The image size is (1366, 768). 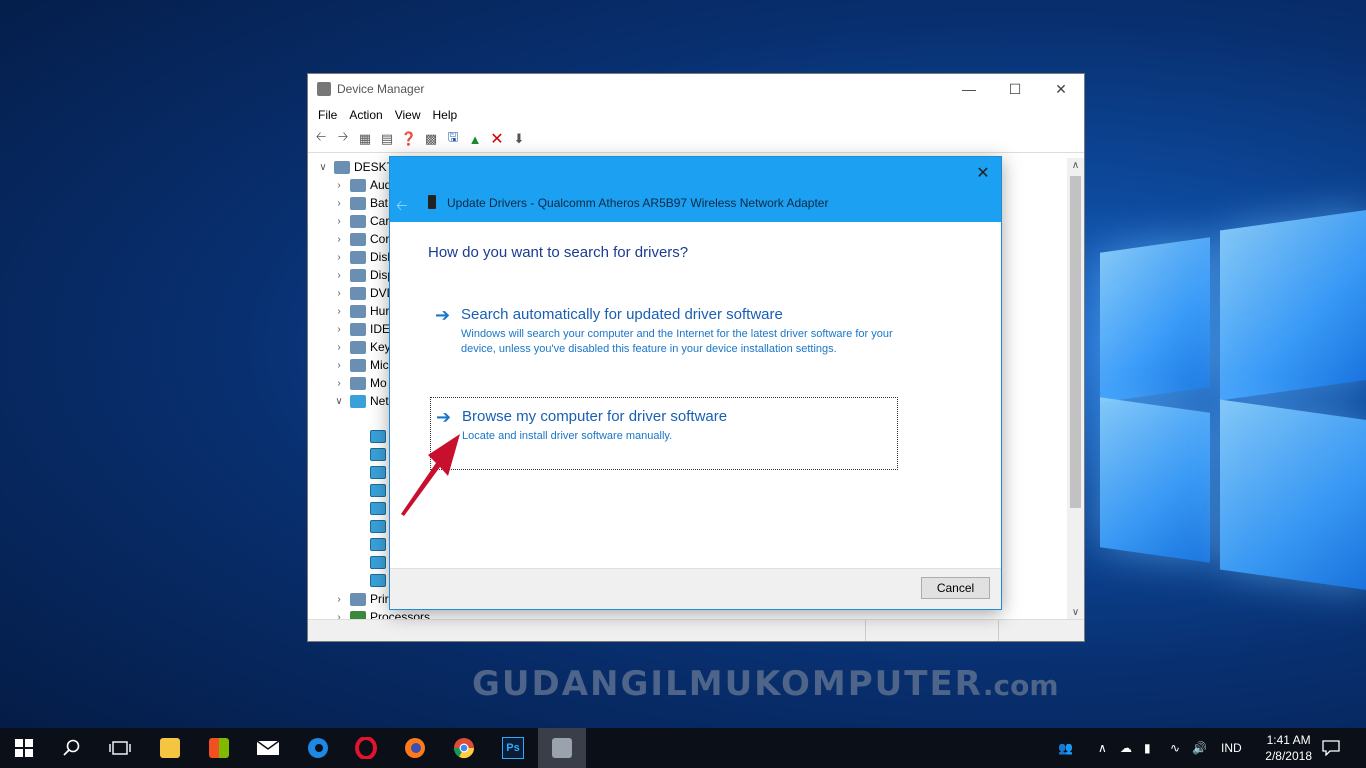 I want to click on watermark: GUDANGILMUKOMPUTER.com, so click(x=765, y=684).